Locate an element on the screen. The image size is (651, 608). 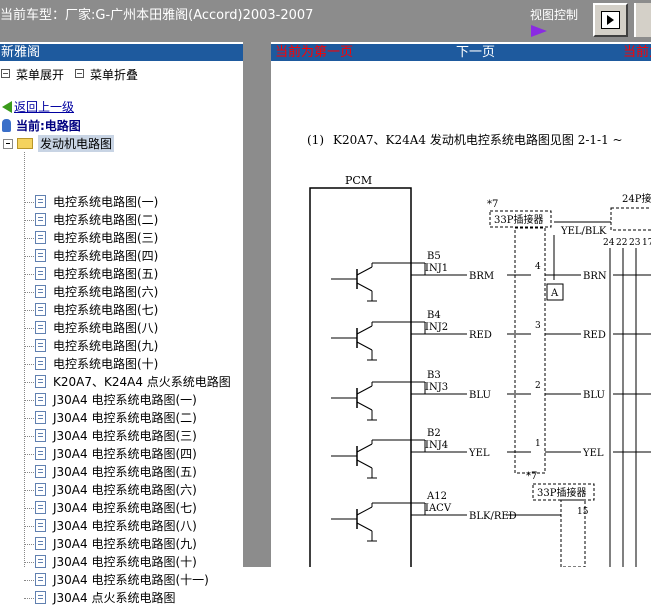
wire-color-out-label: BLU is located at coordinates (594, 395).